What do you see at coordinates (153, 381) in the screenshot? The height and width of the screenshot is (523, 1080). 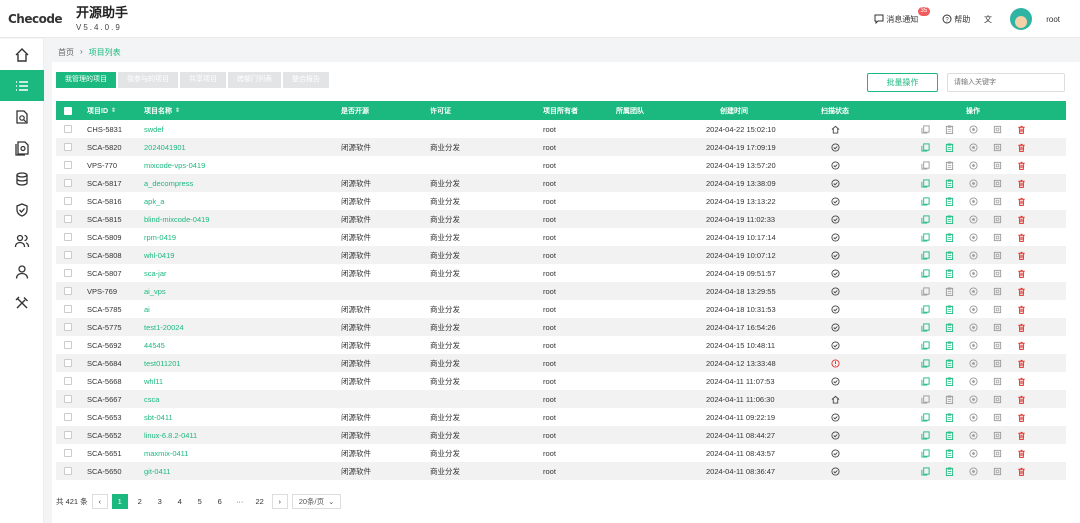 I see `project-name-link: whl11` at bounding box center [153, 381].